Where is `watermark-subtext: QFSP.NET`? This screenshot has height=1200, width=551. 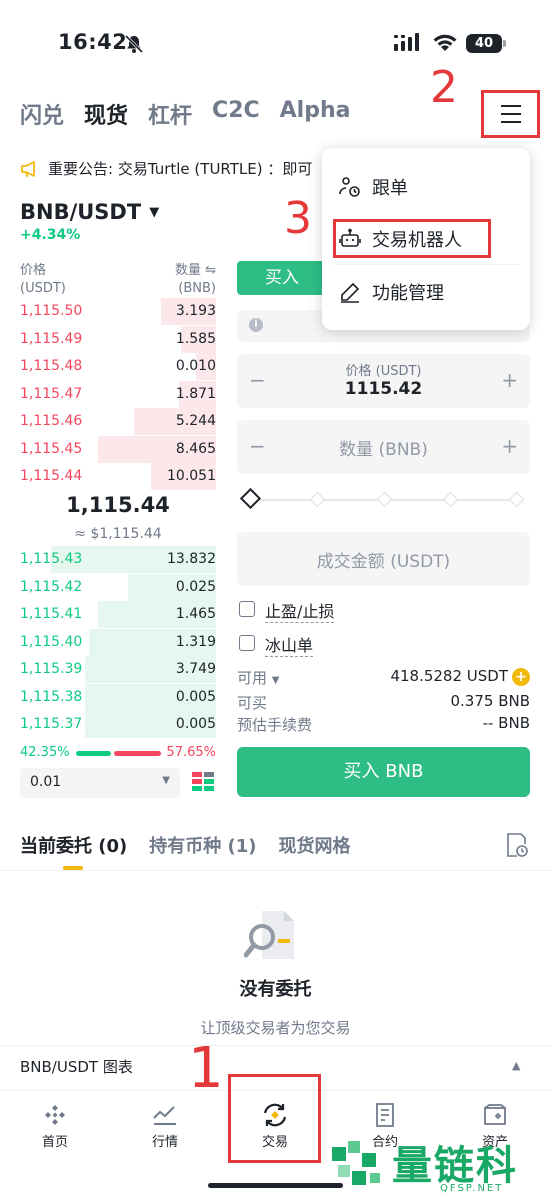 watermark-subtext: QFSP.NET is located at coordinates (472, 1188).